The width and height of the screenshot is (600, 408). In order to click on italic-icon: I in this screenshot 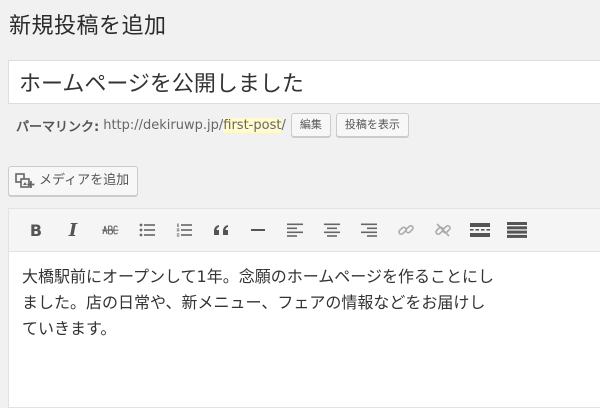, I will do `click(73, 230)`.